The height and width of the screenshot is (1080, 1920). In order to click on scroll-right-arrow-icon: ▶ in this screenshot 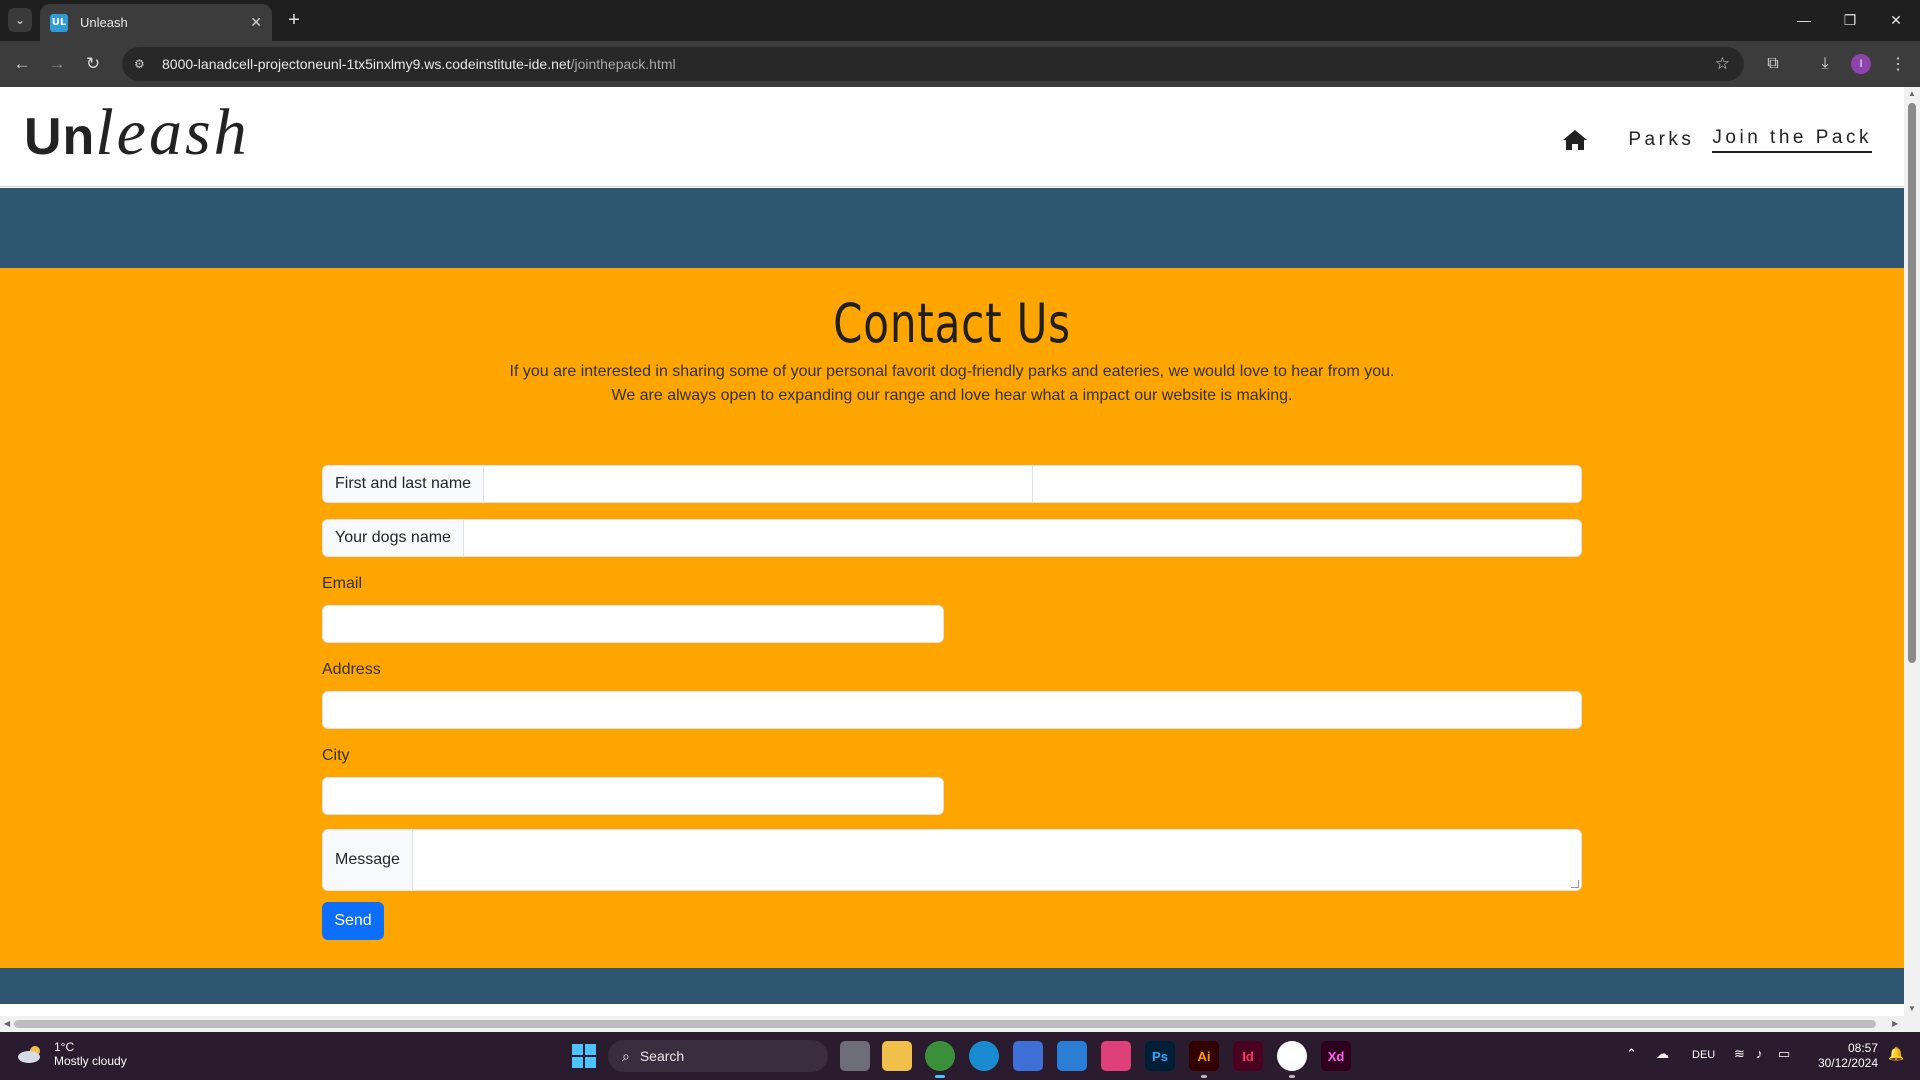, I will do `click(1895, 1023)`.